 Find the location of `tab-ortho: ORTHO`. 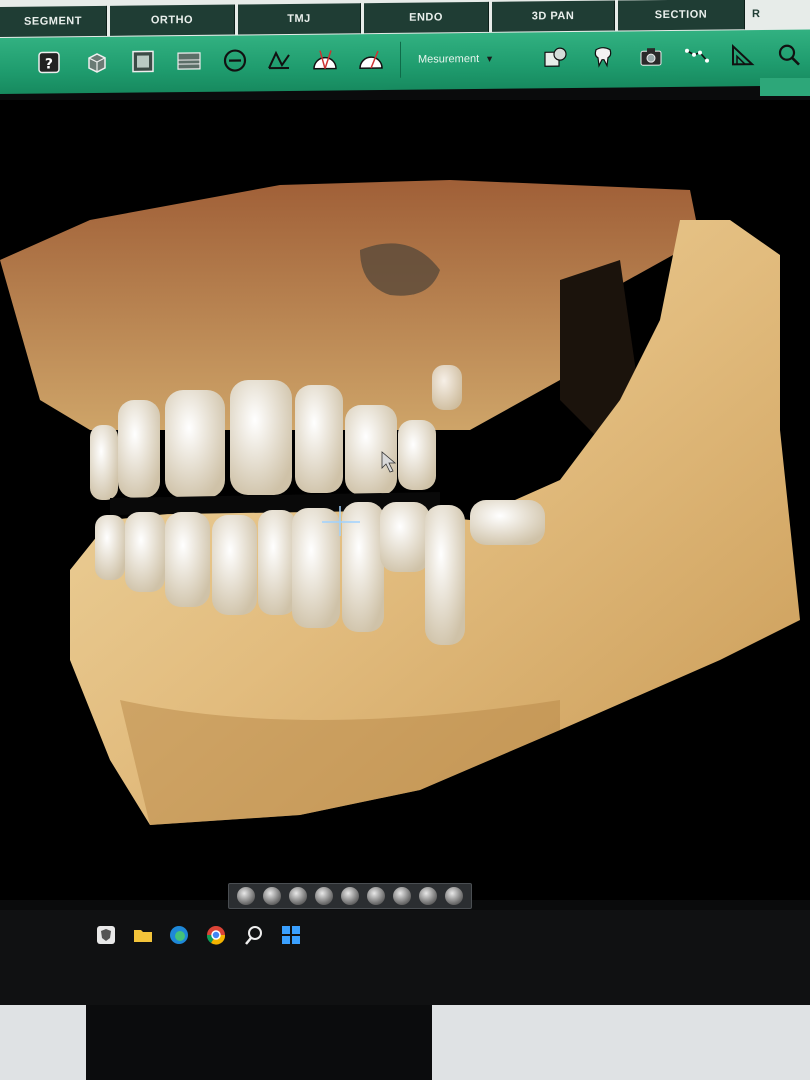

tab-ortho: ORTHO is located at coordinates (172, 20).